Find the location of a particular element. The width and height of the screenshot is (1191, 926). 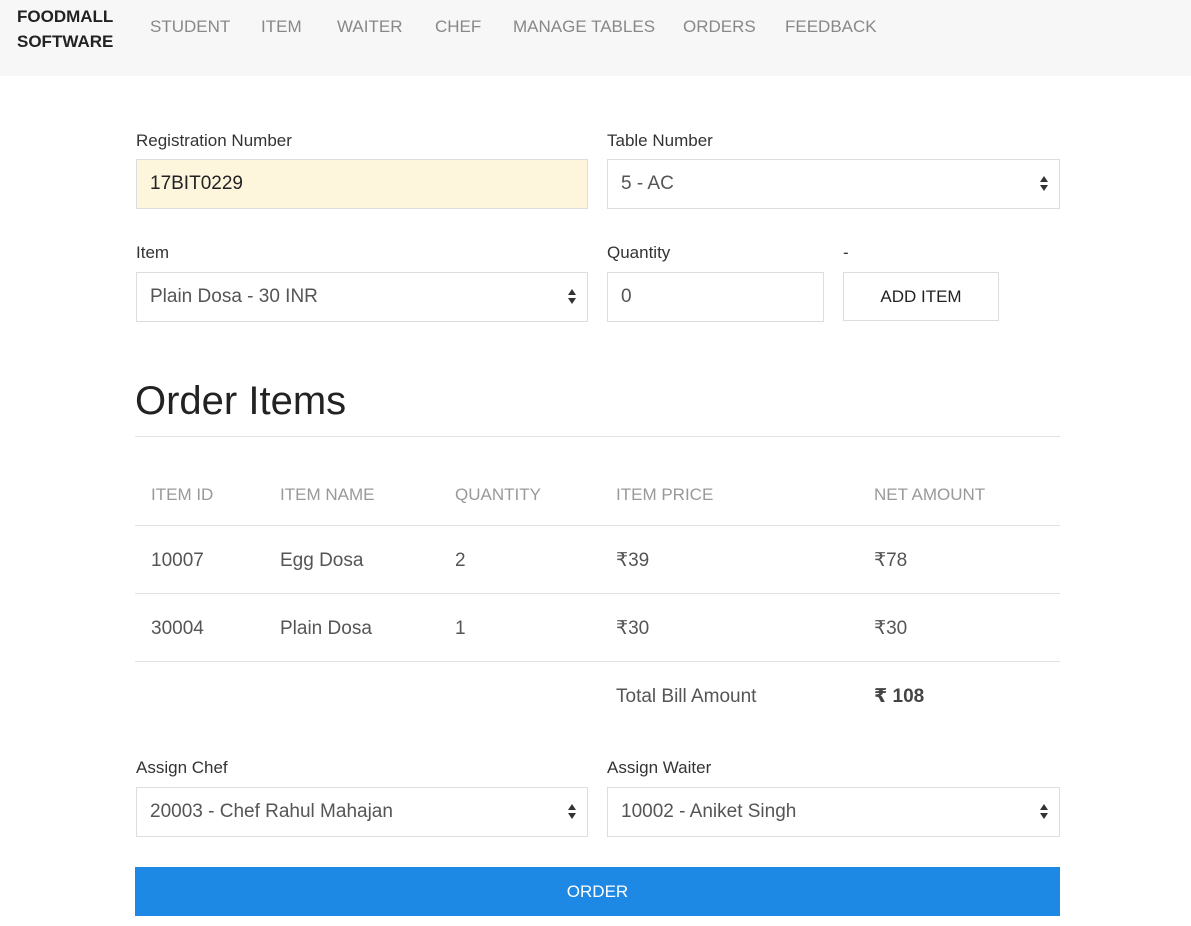

item-value: Plain Dosa - 30 INR is located at coordinates (234, 296).